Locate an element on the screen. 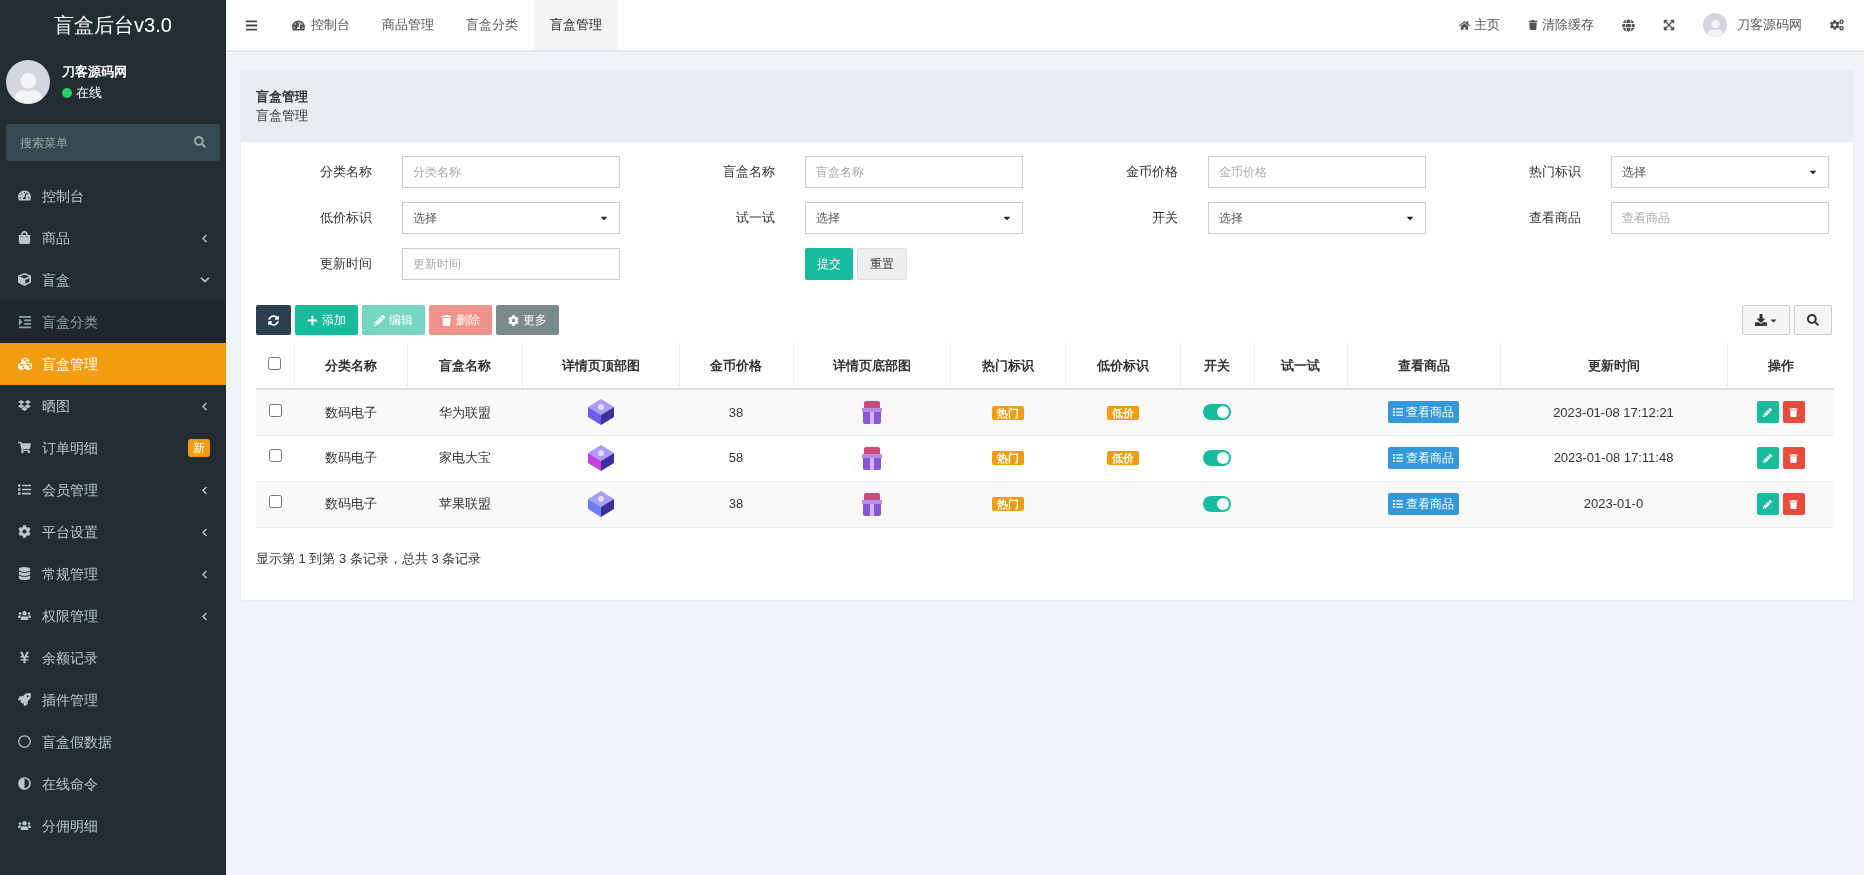  sidebar-item: 晒图 is located at coordinates (113, 406).